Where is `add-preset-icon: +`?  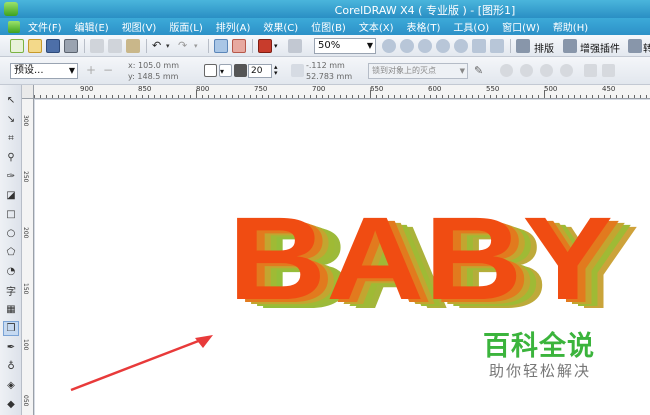 add-preset-icon: + is located at coordinates (92, 70).